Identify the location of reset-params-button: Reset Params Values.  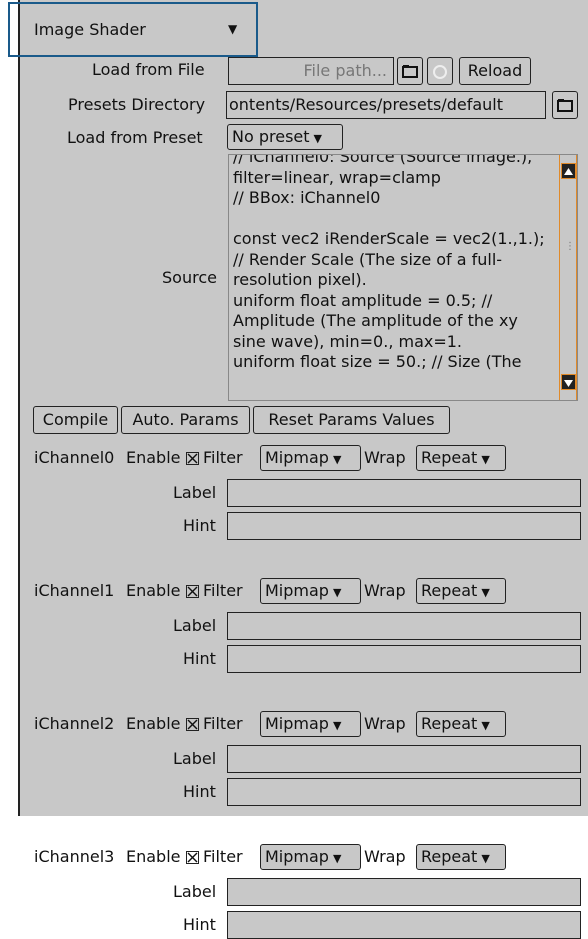
(351, 420).